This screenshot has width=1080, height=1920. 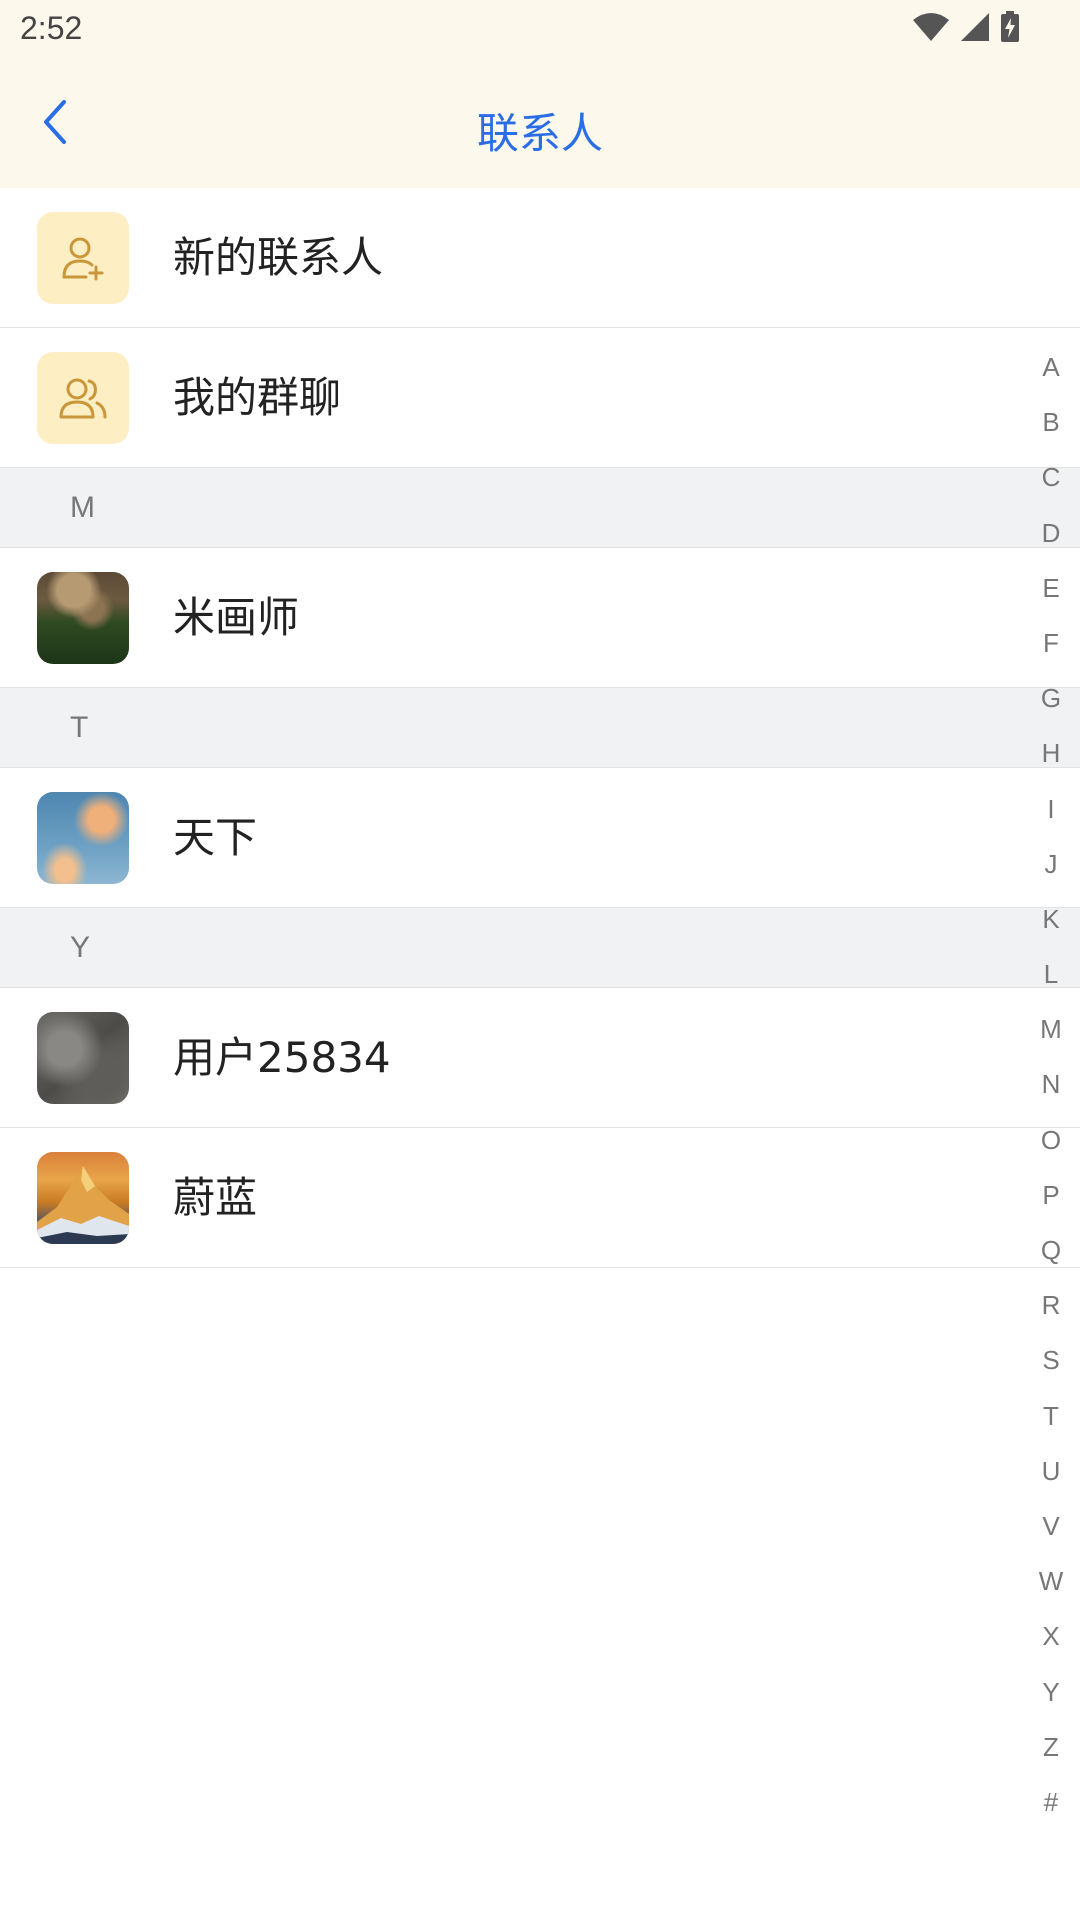 I want to click on index-letter: W, so click(x=1051, y=1581).